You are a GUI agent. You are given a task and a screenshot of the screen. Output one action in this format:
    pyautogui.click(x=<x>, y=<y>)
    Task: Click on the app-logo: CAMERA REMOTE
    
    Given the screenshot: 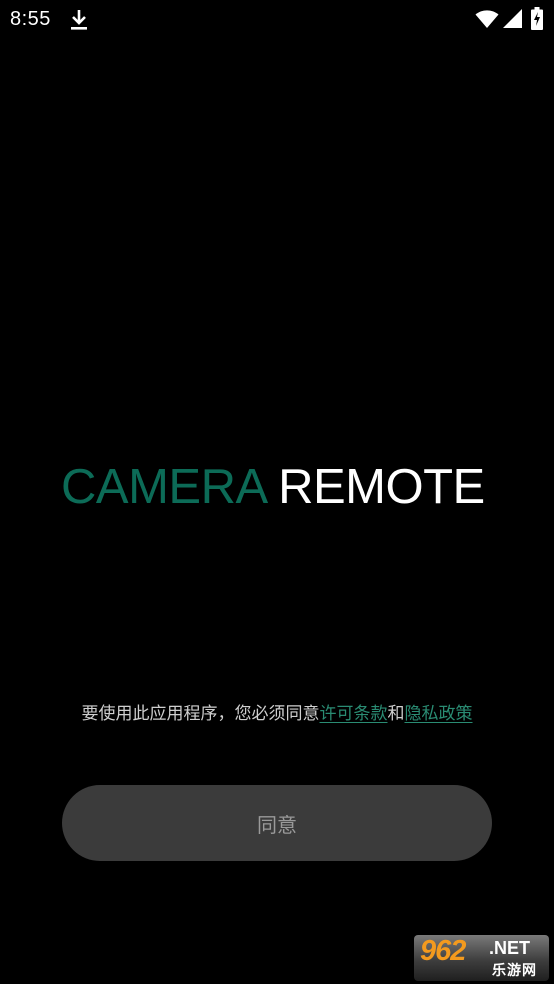 What is the action you would take?
    pyautogui.click(x=277, y=487)
    